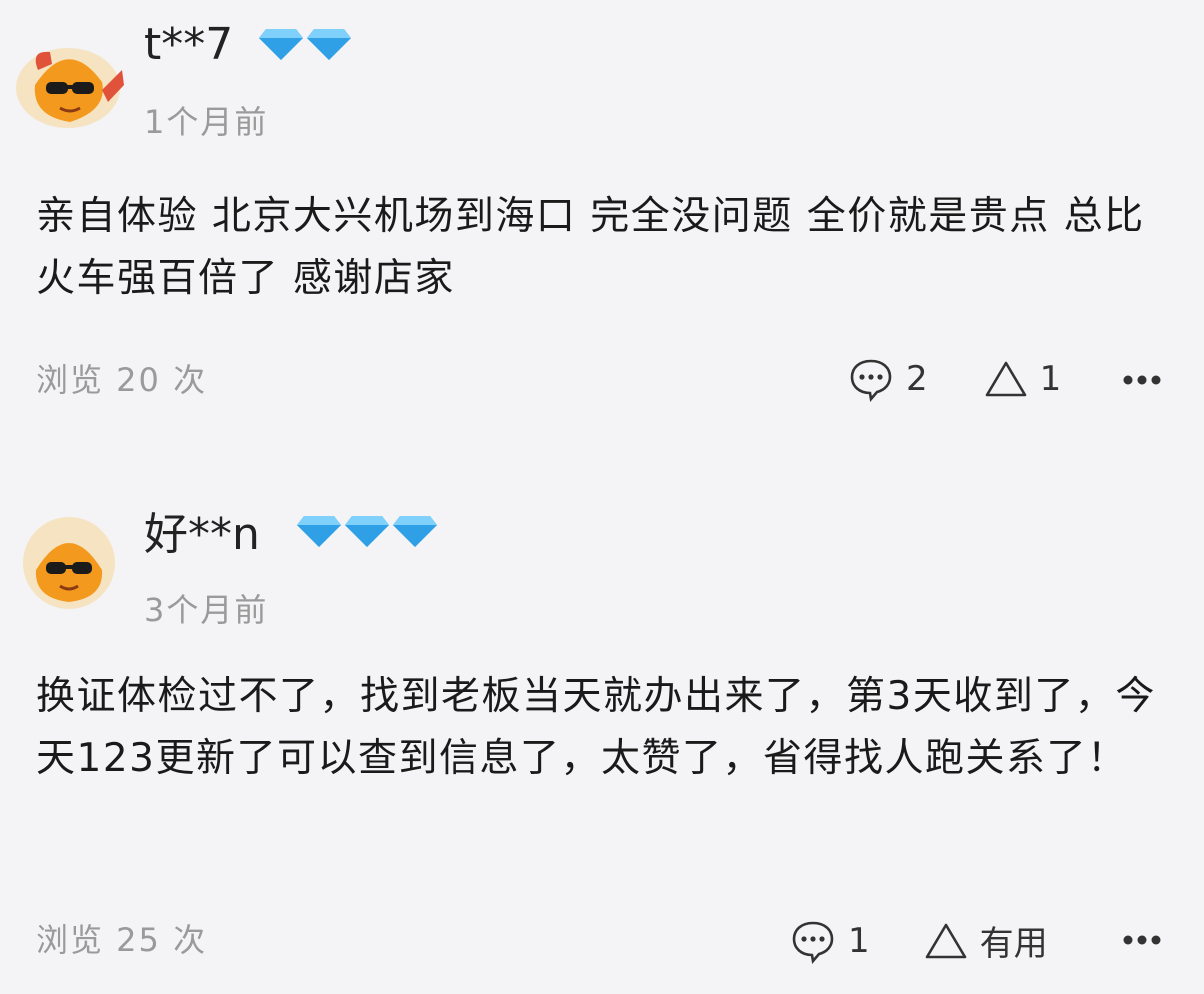 This screenshot has height=994, width=1204. What do you see at coordinates (206, 122) in the screenshot?
I see `post-time: 1个月前` at bounding box center [206, 122].